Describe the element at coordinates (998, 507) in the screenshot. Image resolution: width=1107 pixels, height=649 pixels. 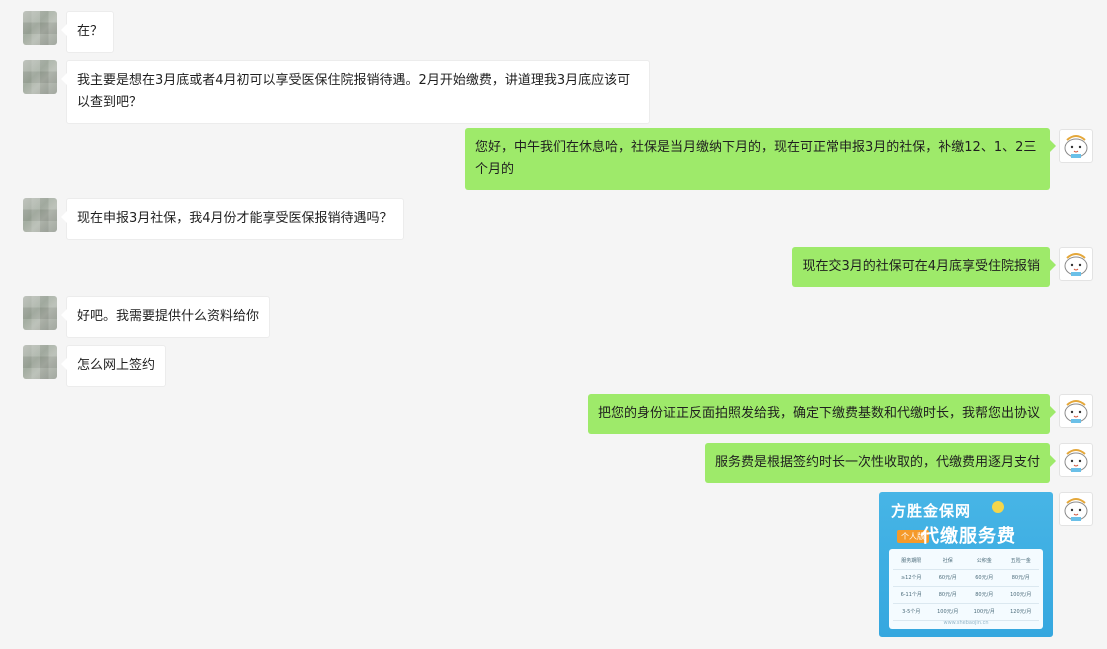
I see `coin-icon` at that location.